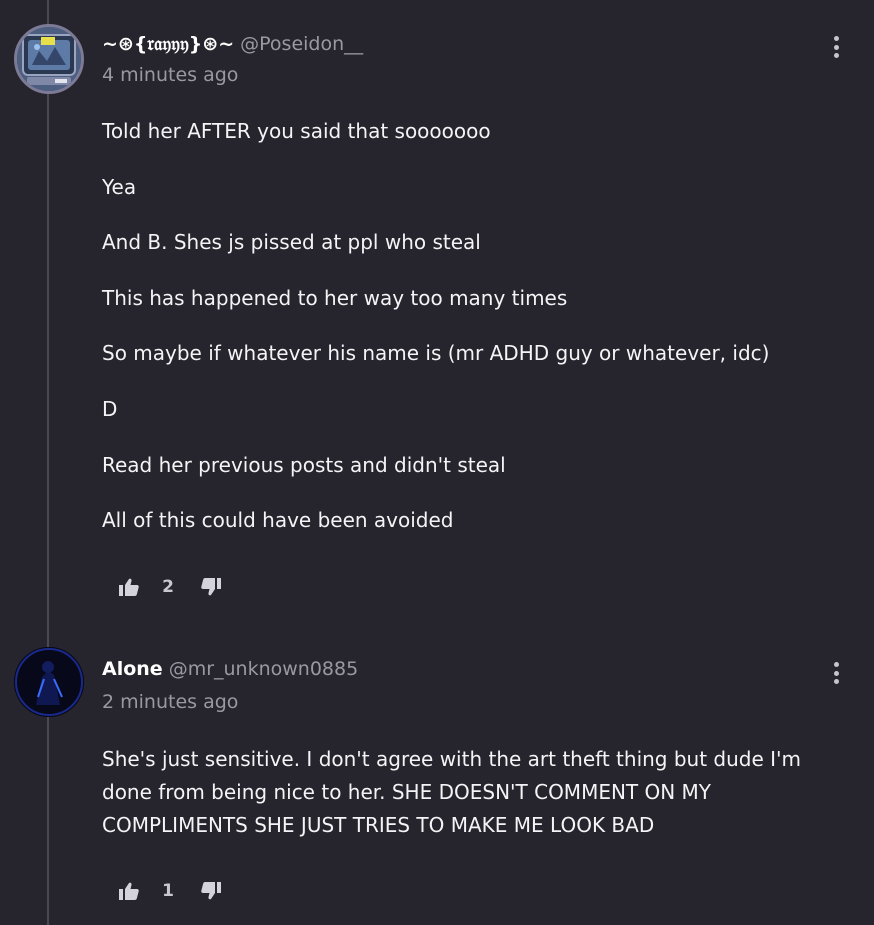  I want to click on comment-author: ~⊛{𝔯𝔞𝔶𝔶𝔶}⊛~ @Poseidon__, so click(232, 44).